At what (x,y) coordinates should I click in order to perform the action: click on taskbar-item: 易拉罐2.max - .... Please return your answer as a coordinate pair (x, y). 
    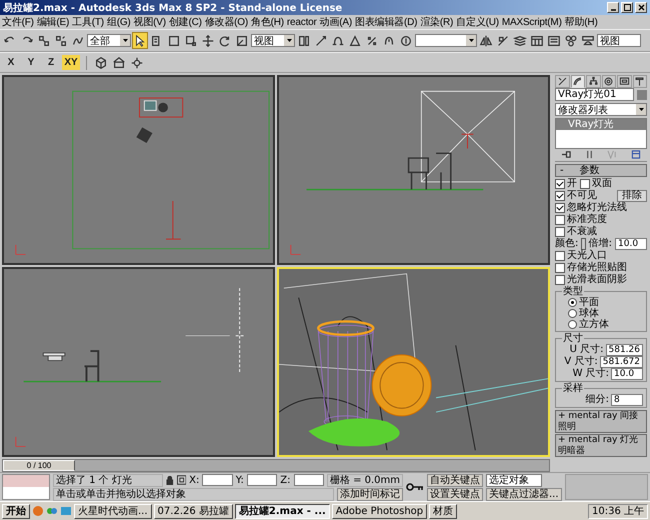
    Looking at the image, I should click on (282, 511).